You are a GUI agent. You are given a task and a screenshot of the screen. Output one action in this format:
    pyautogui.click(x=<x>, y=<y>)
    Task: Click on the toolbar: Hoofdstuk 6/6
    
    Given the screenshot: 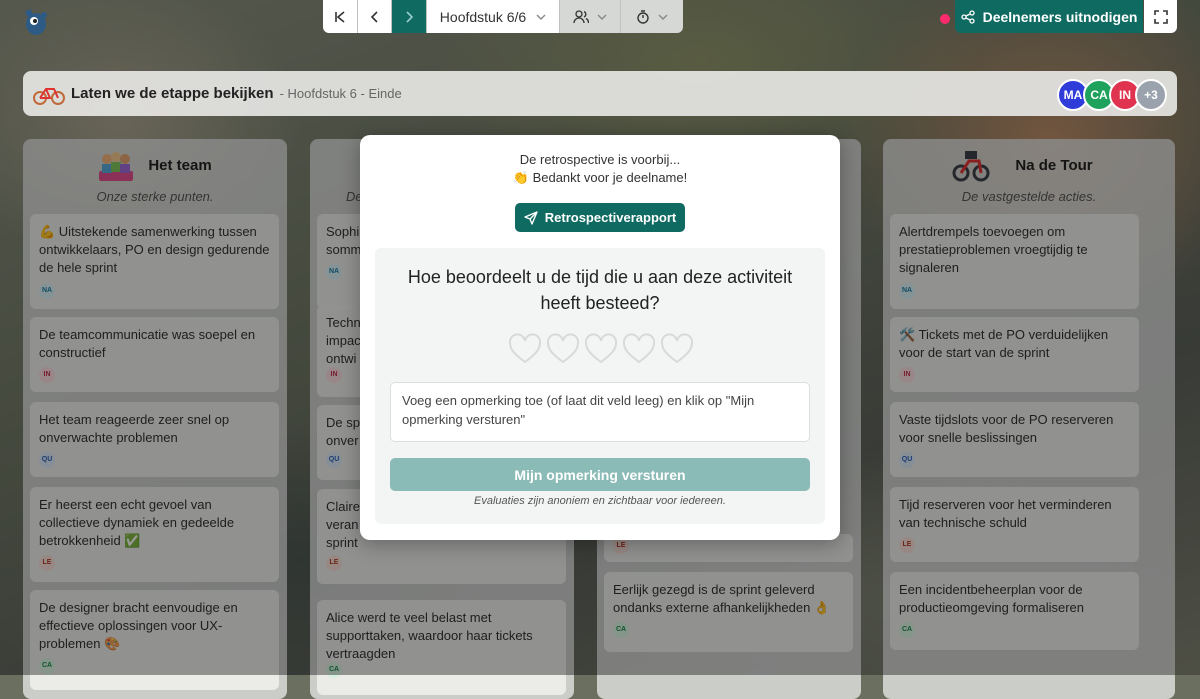 What is the action you would take?
    pyautogui.click(x=503, y=16)
    